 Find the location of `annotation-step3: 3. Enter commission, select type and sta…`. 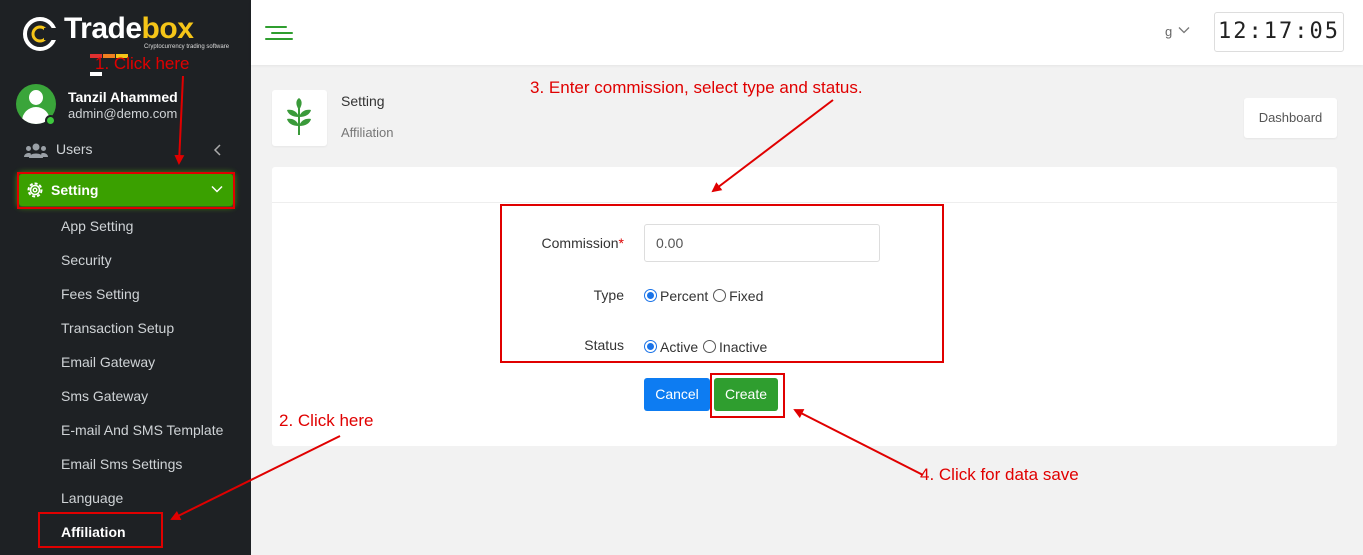

annotation-step3: 3. Enter commission, select type and sta… is located at coordinates (696, 87).